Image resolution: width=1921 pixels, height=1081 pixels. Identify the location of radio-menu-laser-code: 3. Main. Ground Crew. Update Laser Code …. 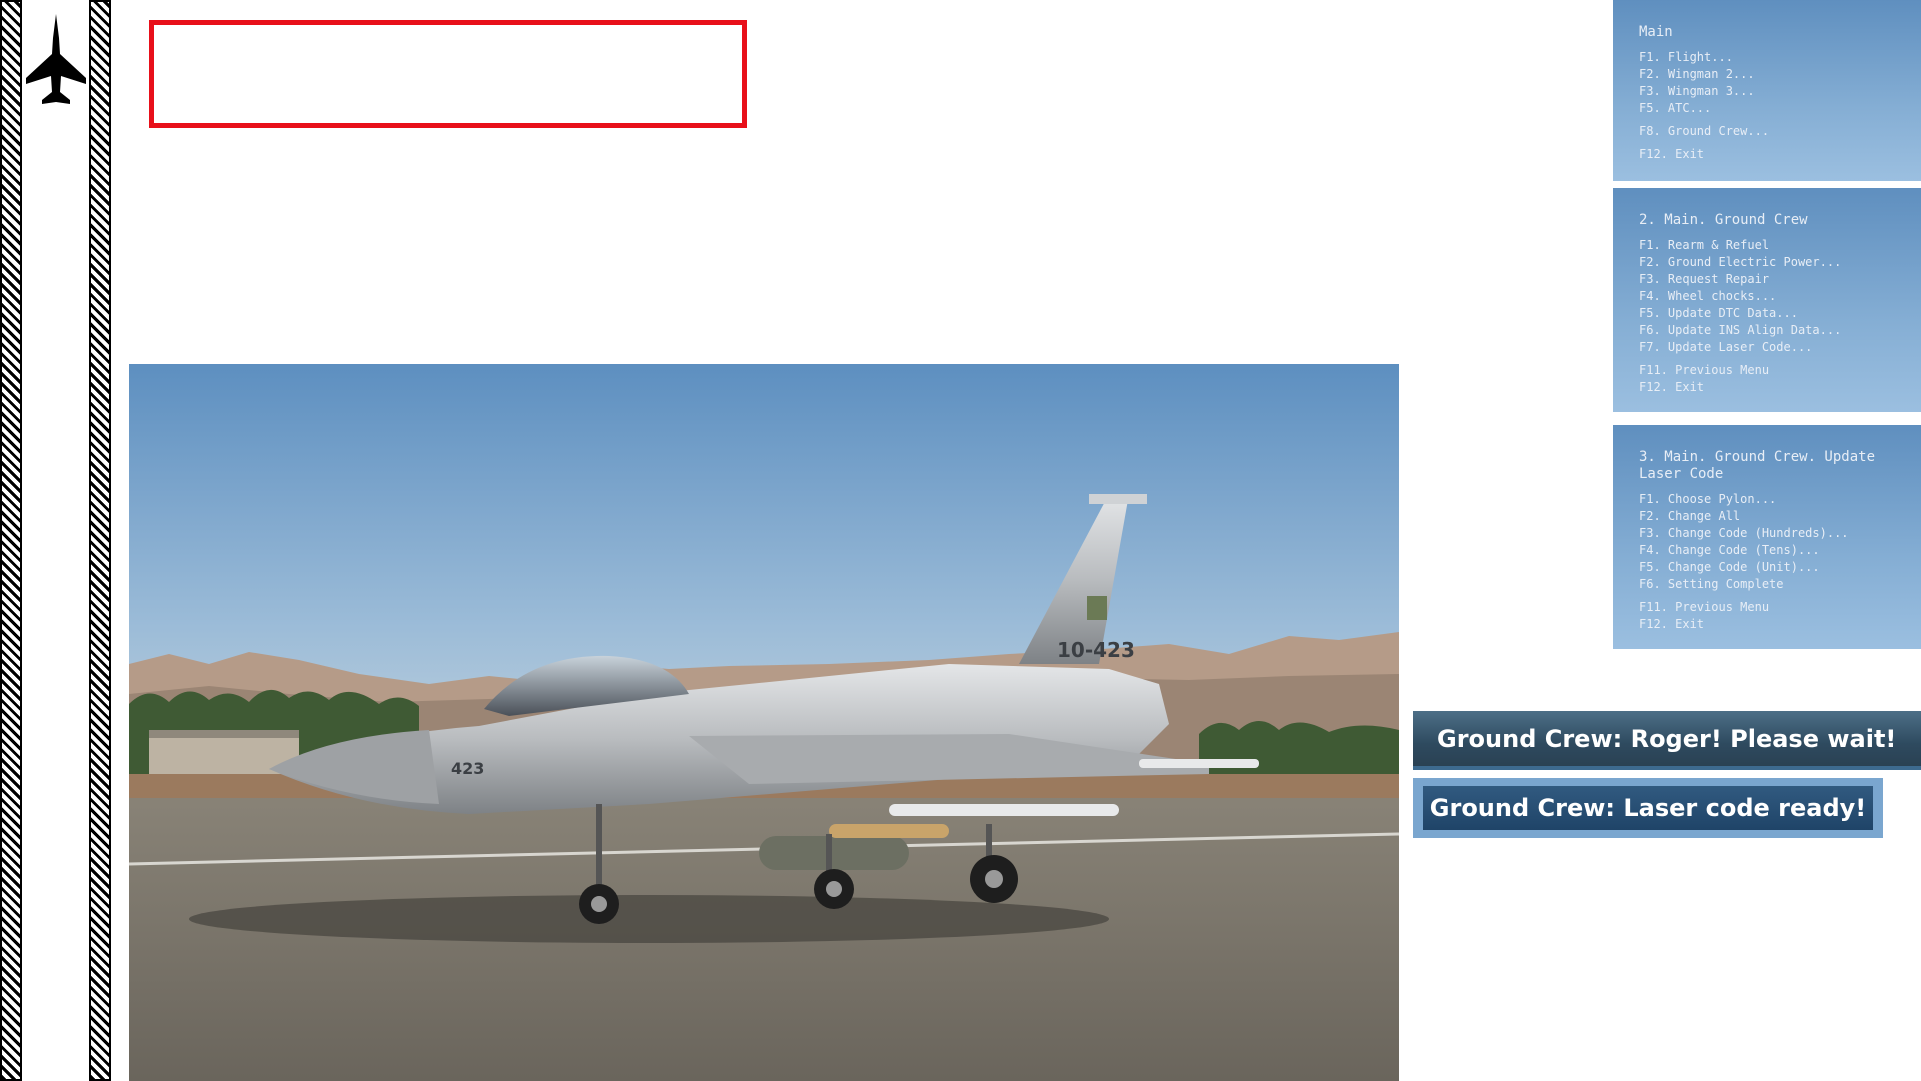
(1767, 537).